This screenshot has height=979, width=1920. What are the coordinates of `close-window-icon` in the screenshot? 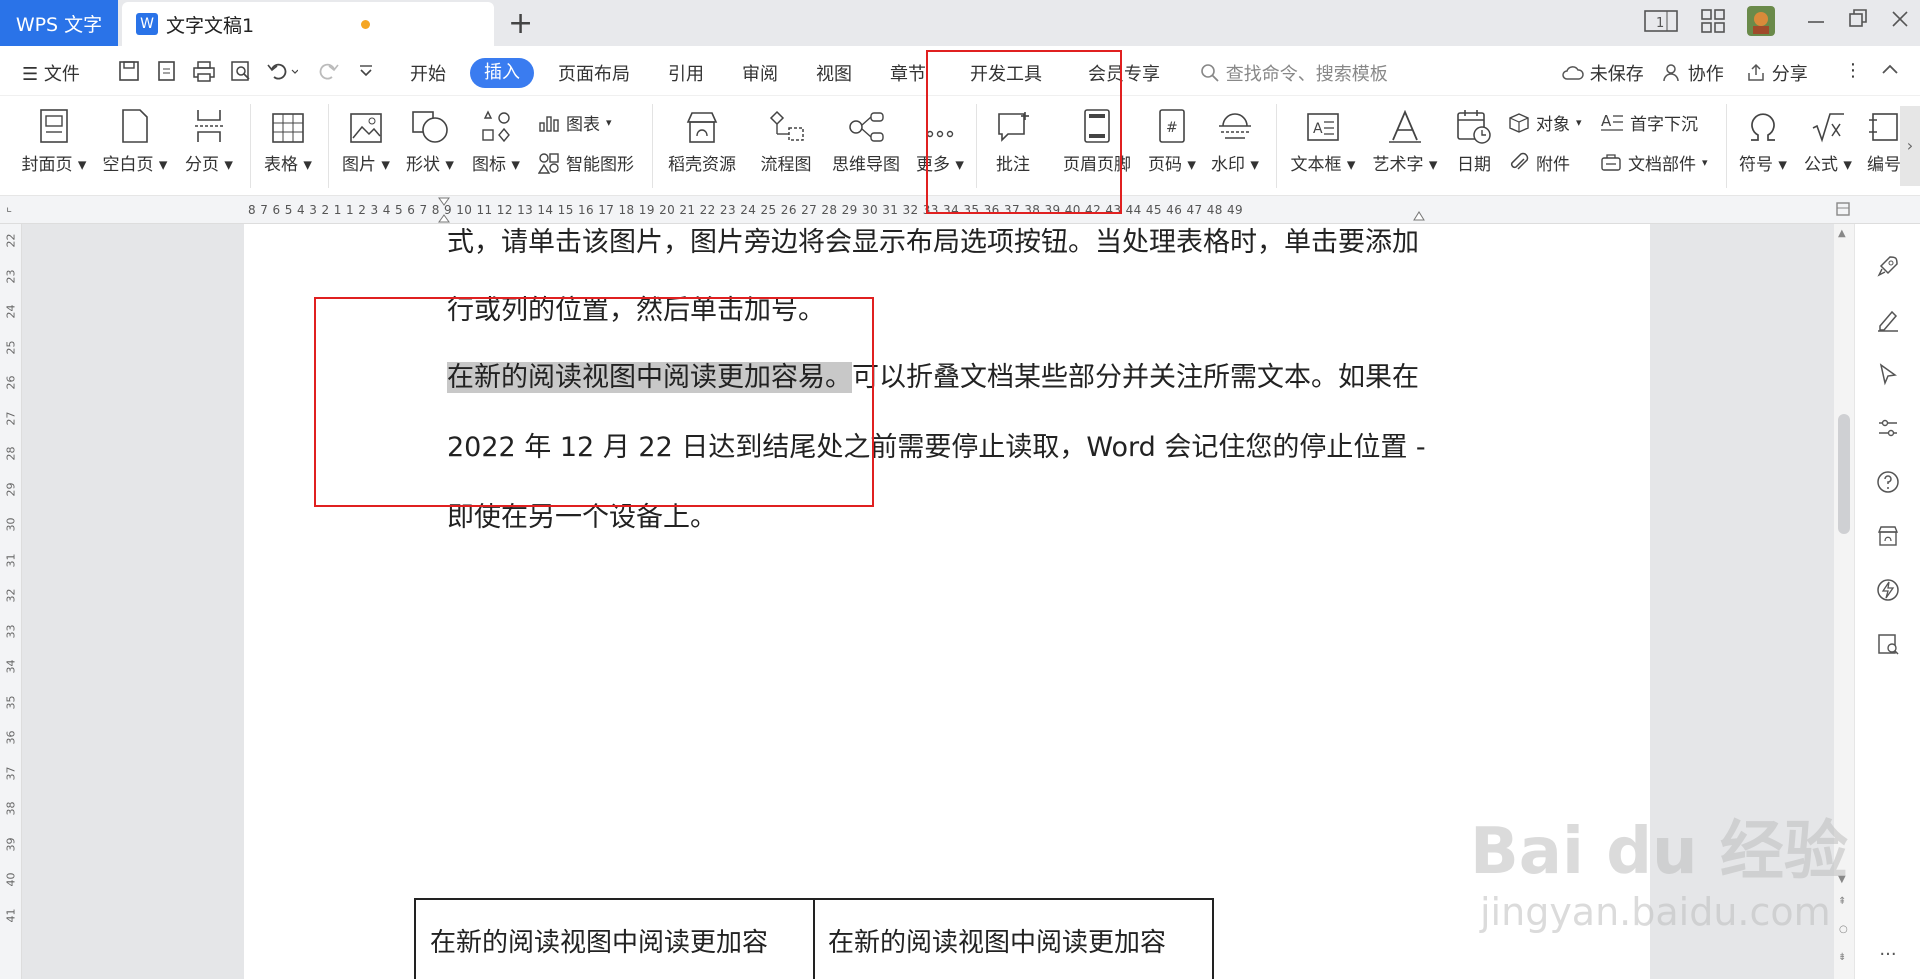 It's located at (1900, 22).